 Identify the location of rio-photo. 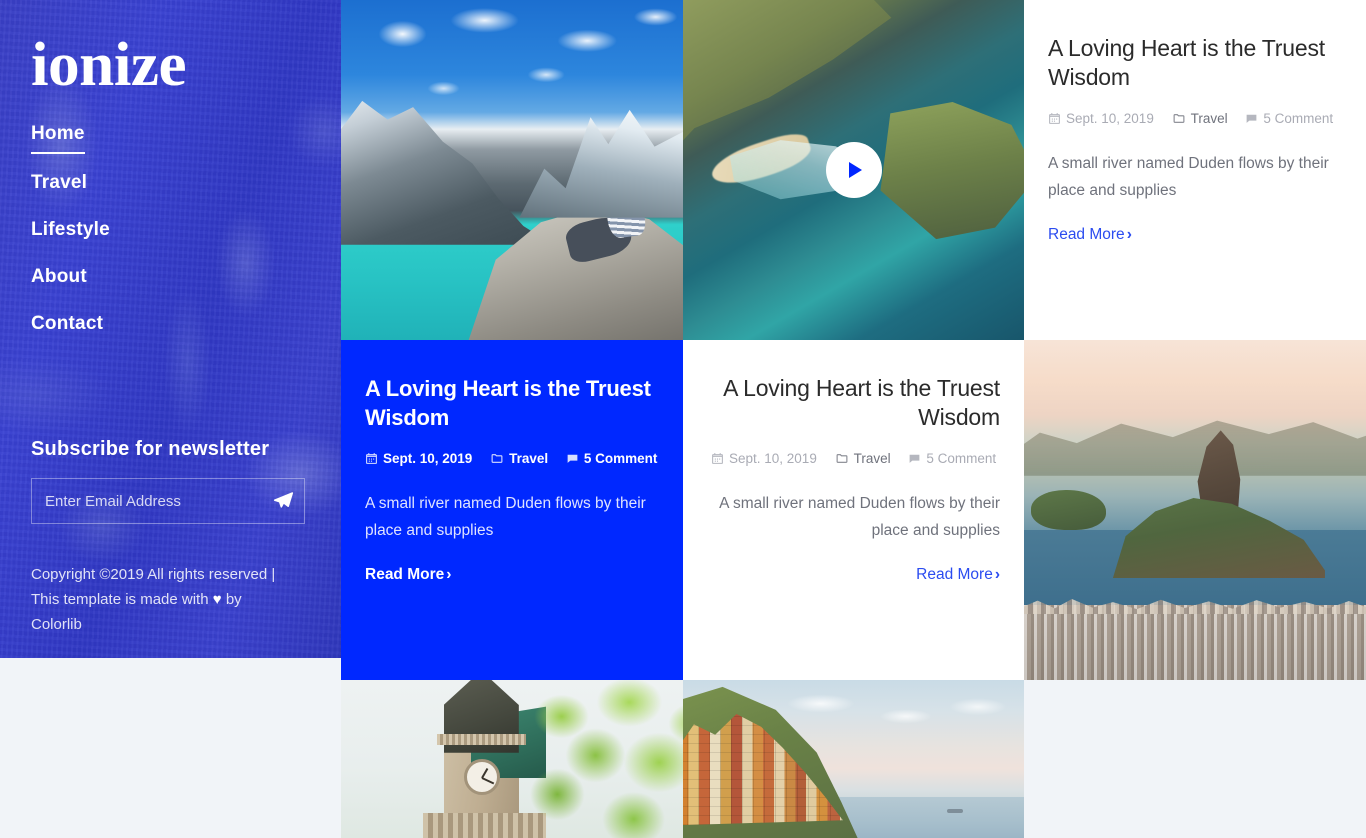
(1195, 510).